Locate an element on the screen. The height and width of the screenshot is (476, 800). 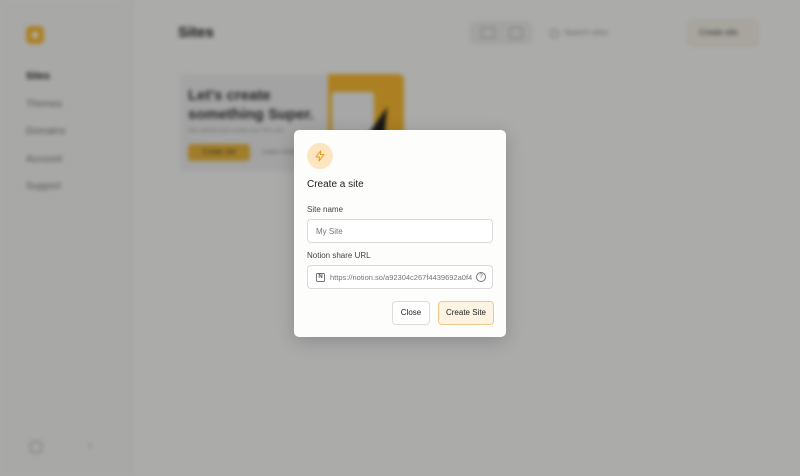
notion-url-field: N ? is located at coordinates (400, 277).